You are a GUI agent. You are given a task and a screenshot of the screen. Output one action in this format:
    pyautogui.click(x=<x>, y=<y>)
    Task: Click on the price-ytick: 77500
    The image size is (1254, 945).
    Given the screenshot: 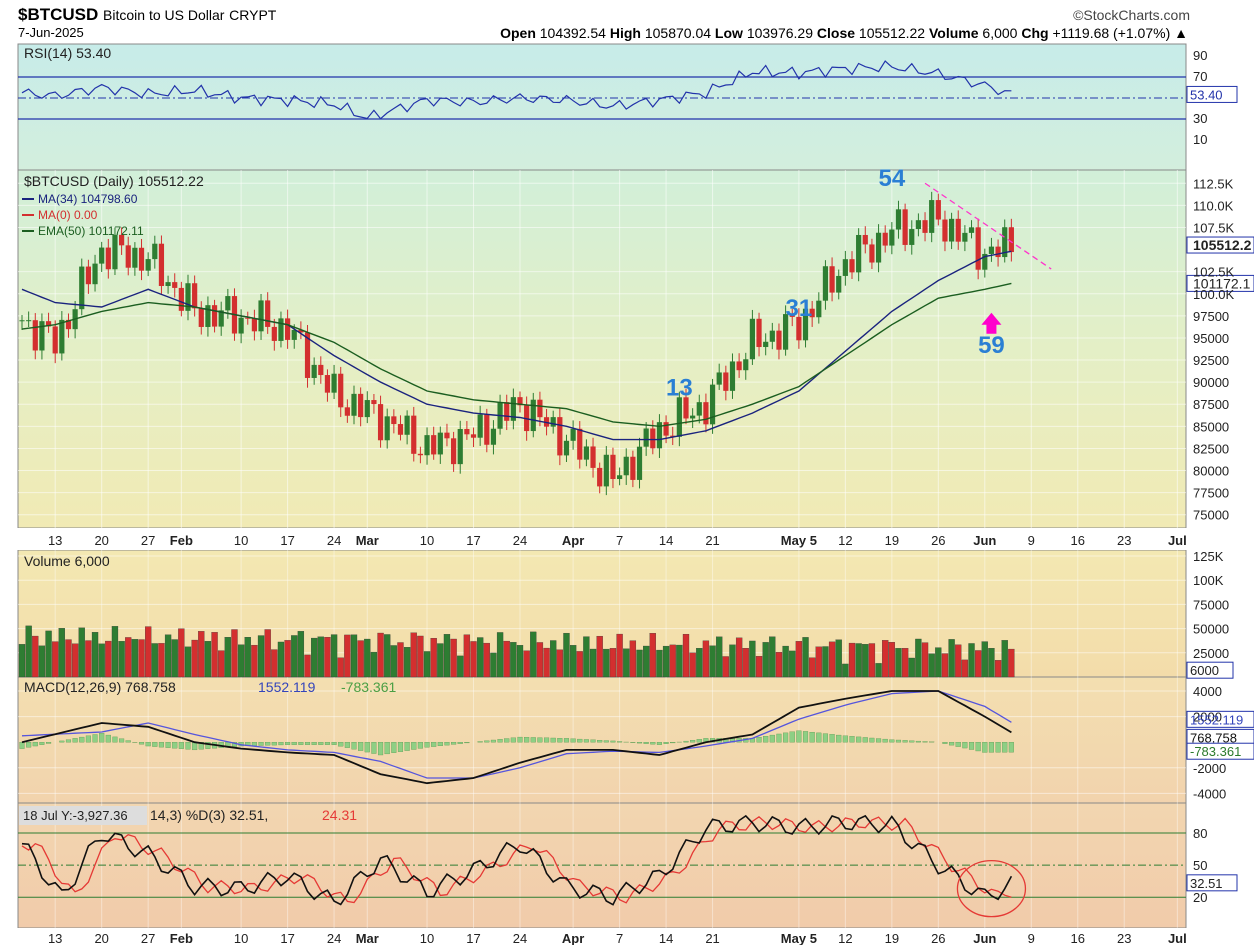 What is the action you would take?
    pyautogui.click(x=1211, y=493)
    